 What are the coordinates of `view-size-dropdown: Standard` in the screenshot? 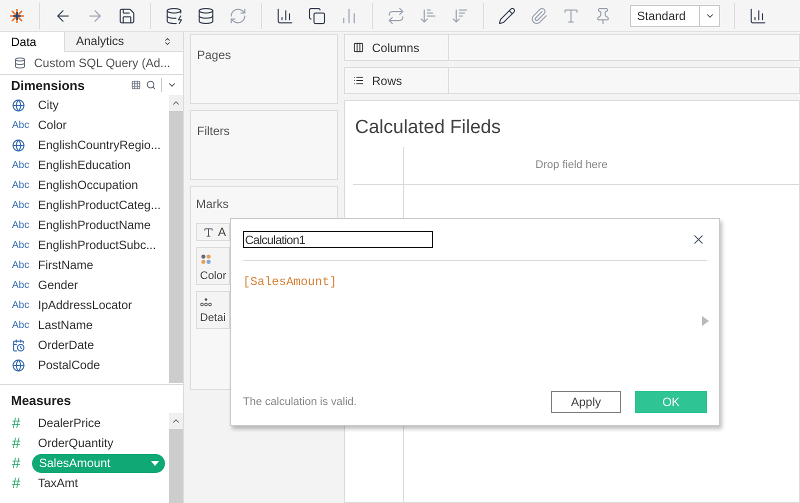 It's located at (675, 15).